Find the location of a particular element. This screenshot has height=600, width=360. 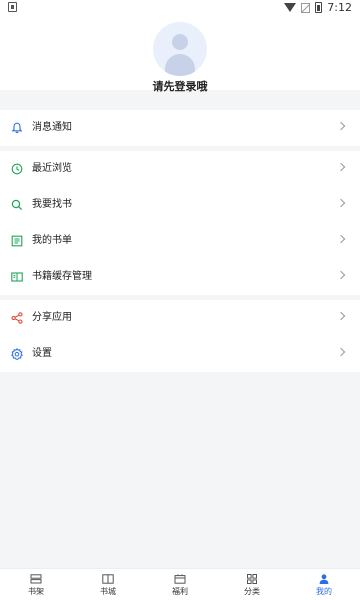

menu-item-label: 书籍缓存管理 is located at coordinates (62, 276).